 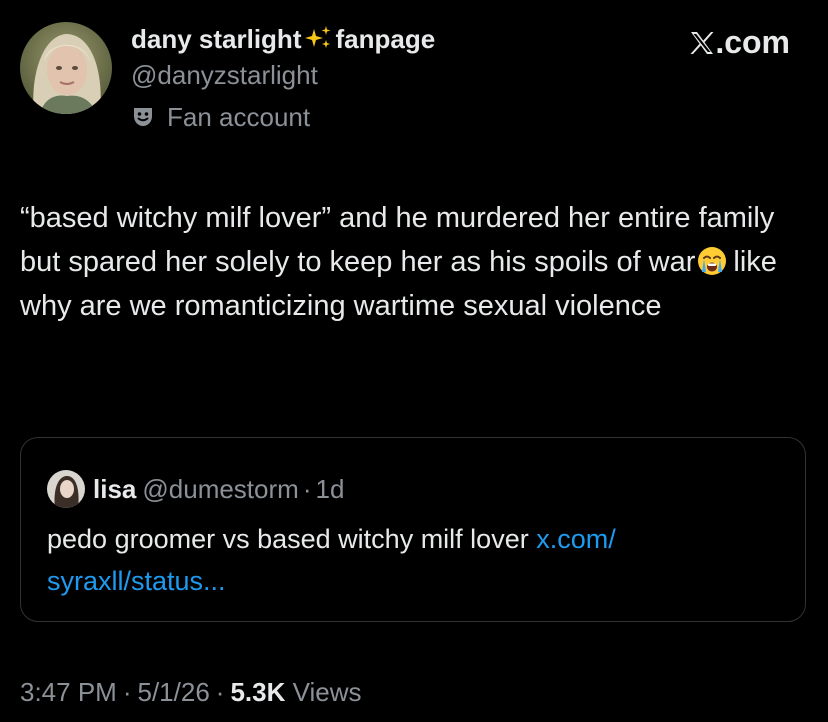 I want to click on loudly-crying-face-icon, so click(x=712, y=260).